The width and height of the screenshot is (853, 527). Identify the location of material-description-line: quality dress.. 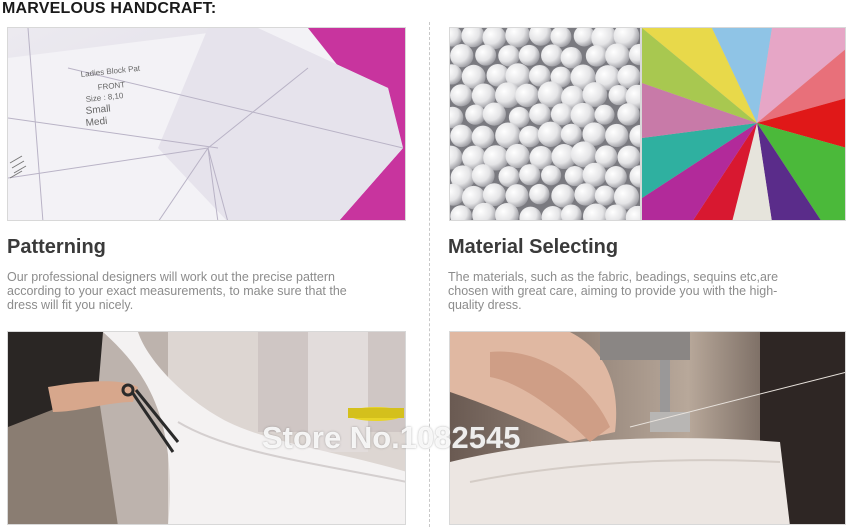
(485, 305).